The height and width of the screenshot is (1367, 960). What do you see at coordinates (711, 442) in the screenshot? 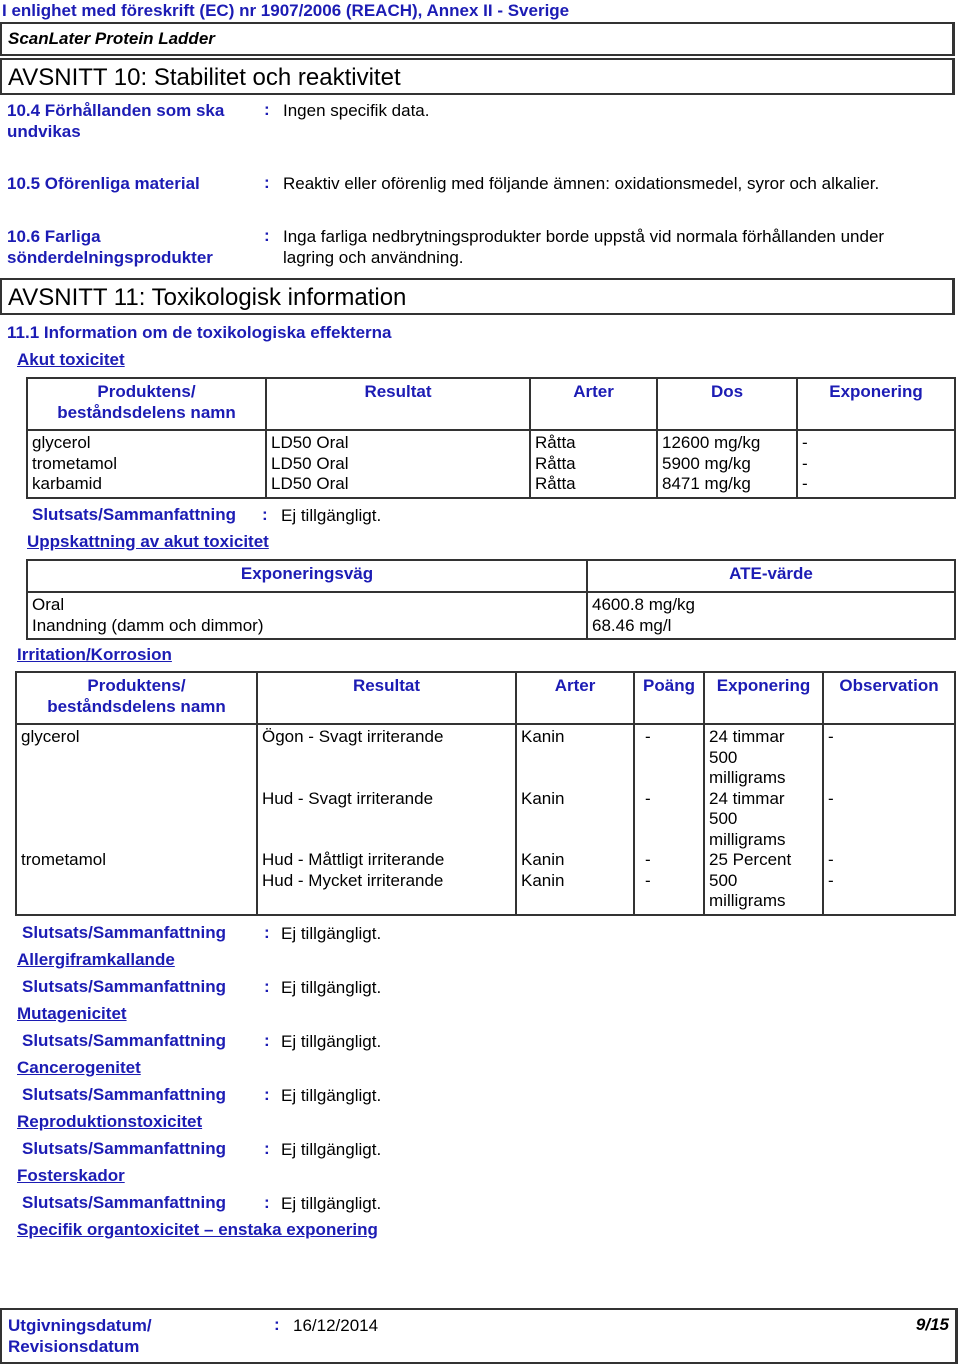
I see `cell-dose: 12600 mg/kg` at bounding box center [711, 442].